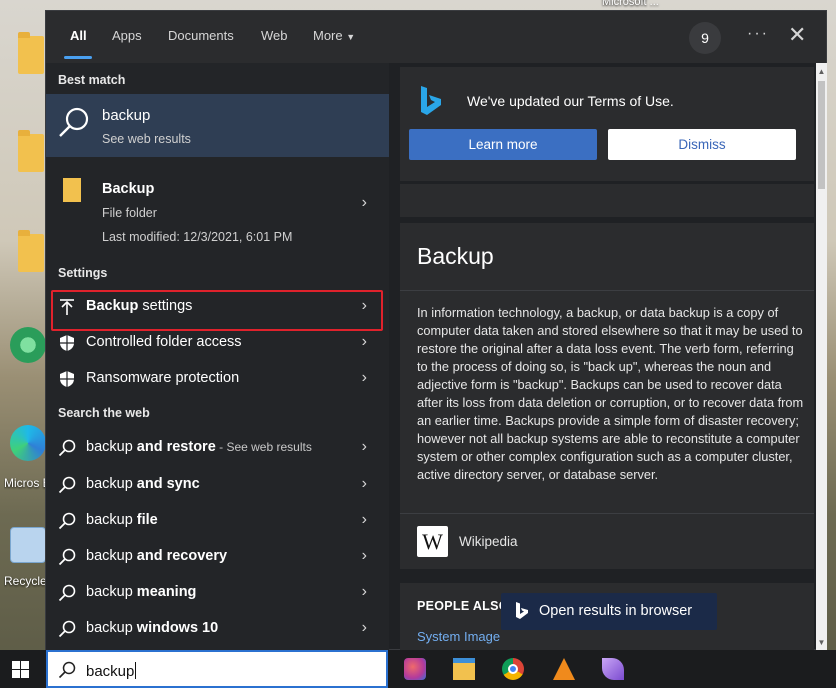 The width and height of the screenshot is (836, 688). I want to click on settings-item-controlled-folder-access: Controlled folder access ›, so click(217, 343).